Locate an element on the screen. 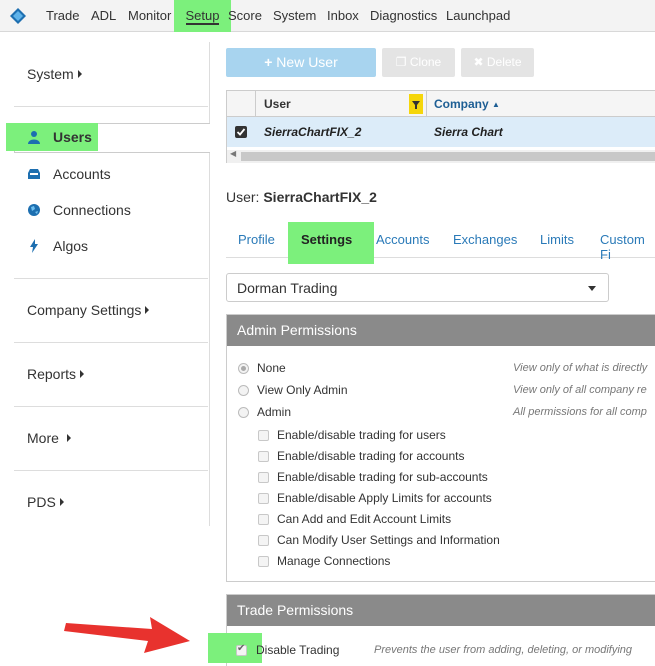 The width and height of the screenshot is (655, 666). sidebar-system-label: System is located at coordinates (50, 74).